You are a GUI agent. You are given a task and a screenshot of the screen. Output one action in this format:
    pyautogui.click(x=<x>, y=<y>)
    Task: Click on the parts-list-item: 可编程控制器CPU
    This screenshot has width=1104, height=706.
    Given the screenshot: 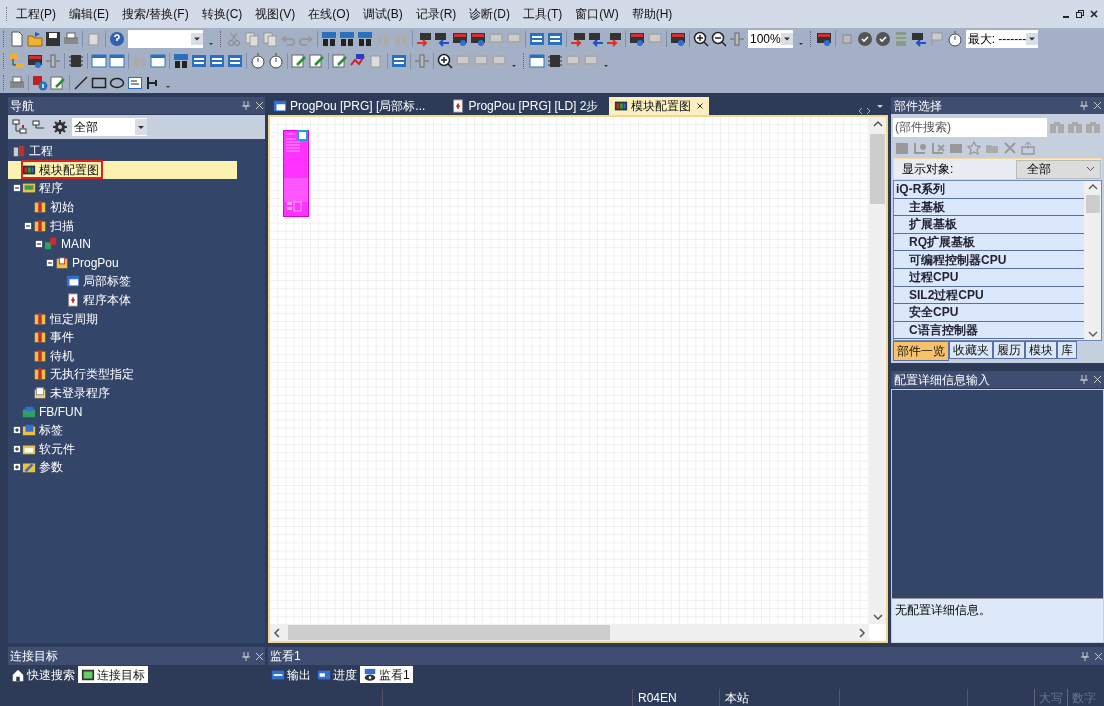 What is the action you would take?
    pyautogui.click(x=989, y=260)
    